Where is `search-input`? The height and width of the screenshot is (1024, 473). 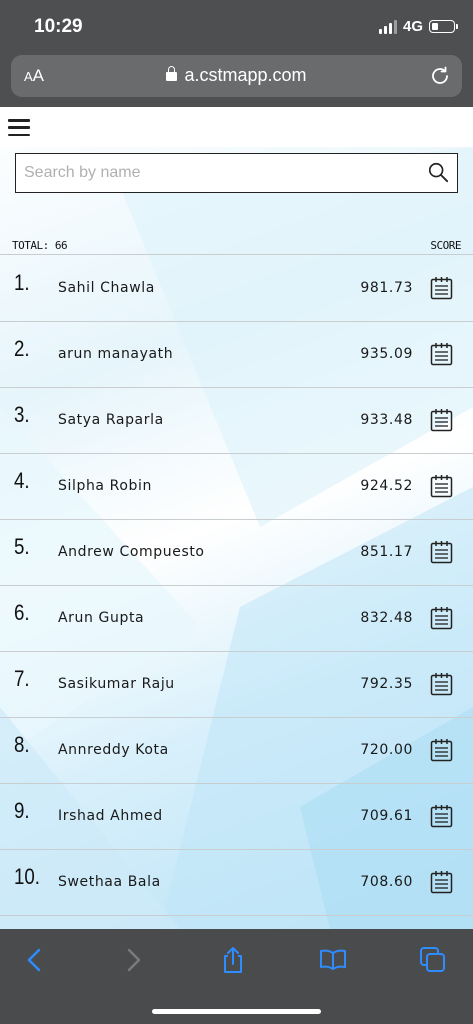 search-input is located at coordinates (219, 172).